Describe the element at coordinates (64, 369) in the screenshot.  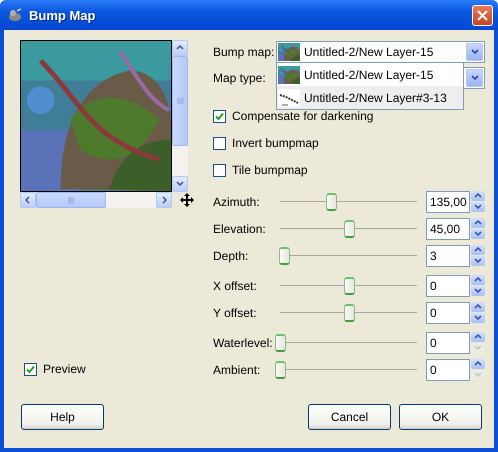
I see `checkbox-label: Preview` at that location.